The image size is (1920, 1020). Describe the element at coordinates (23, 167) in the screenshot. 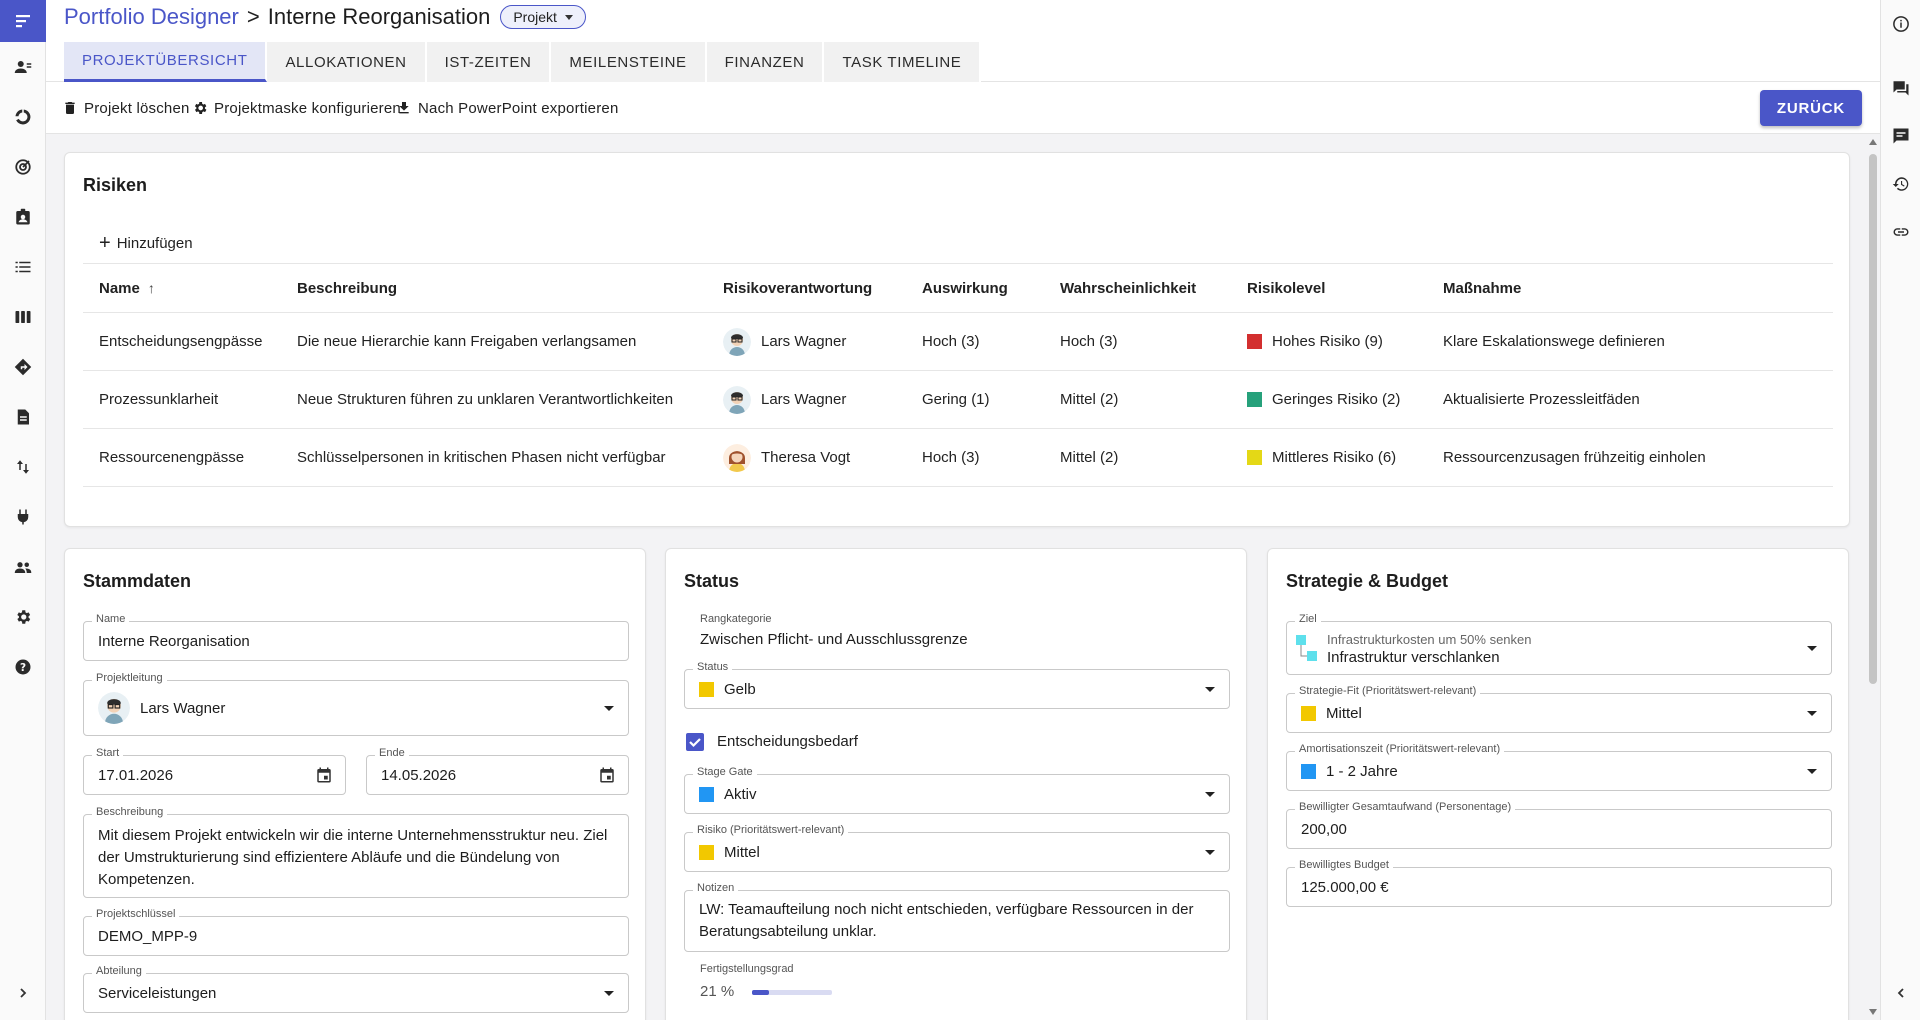

I see `target-icon` at that location.